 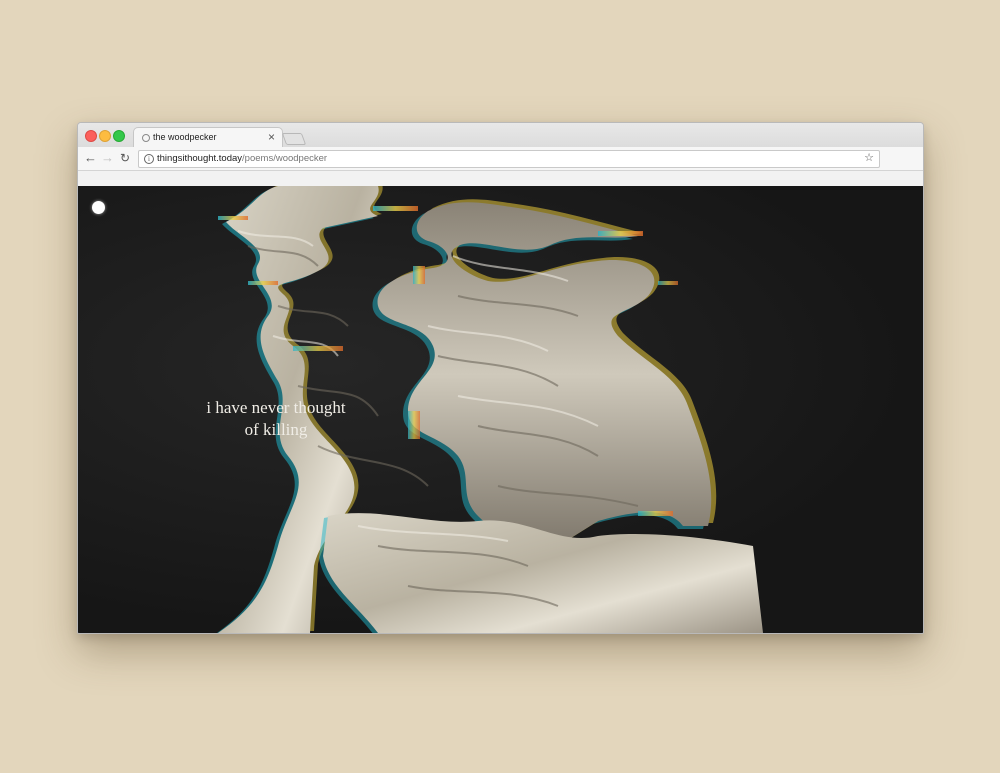 I want to click on poem-line-2: of killing, so click(x=276, y=429).